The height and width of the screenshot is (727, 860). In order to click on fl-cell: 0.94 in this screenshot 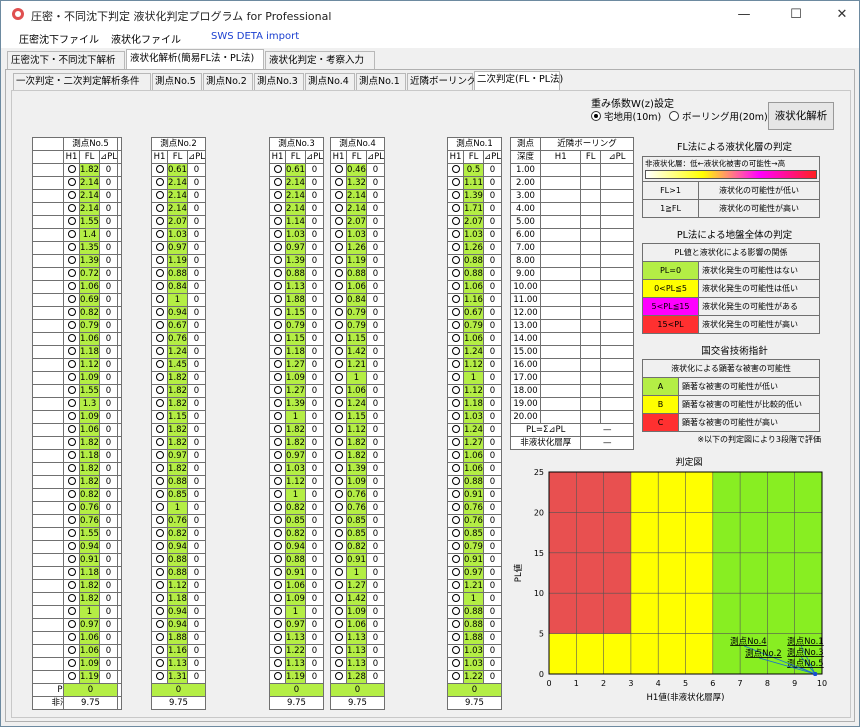, I will do `click(177, 625)`.